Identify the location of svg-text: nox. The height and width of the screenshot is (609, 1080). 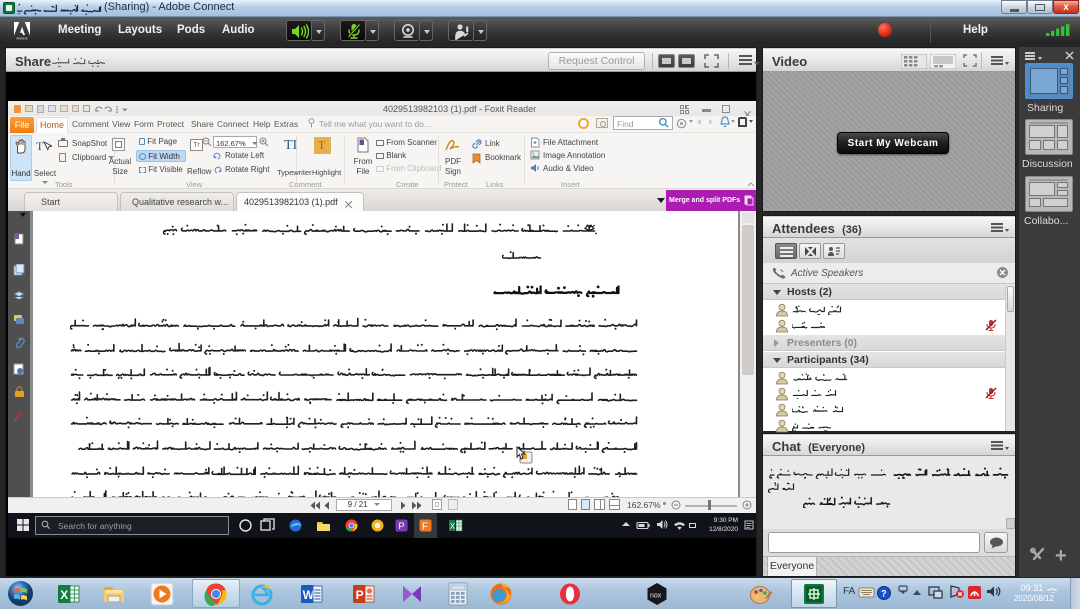
(656, 596).